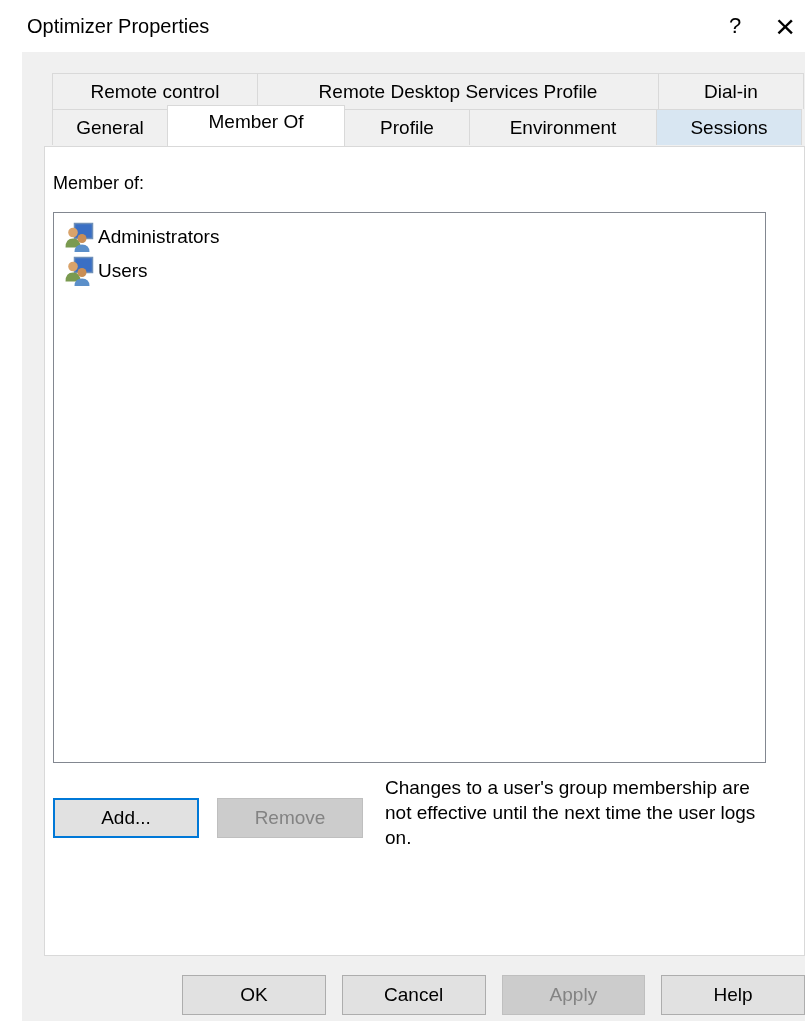 The height and width of the screenshot is (1021, 805). Describe the element at coordinates (571, 813) in the screenshot. I see `membership-note: Changes to a user's group membership are not effective until the next time the user logs on.` at that location.